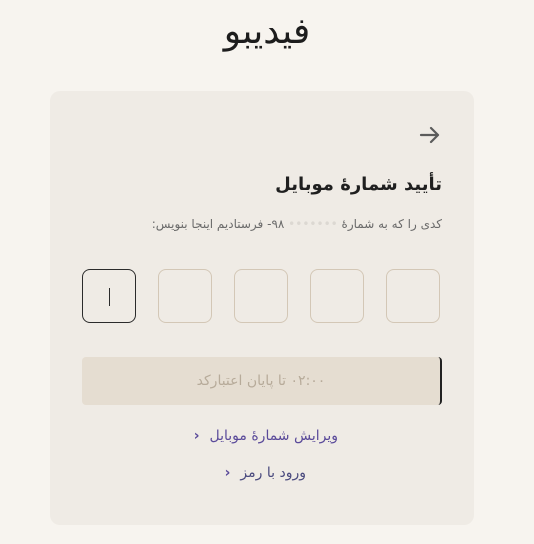  I want to click on instruction-suffix: ‎-۹۸ فرستادیم اینجا بنویس:, so click(218, 224).